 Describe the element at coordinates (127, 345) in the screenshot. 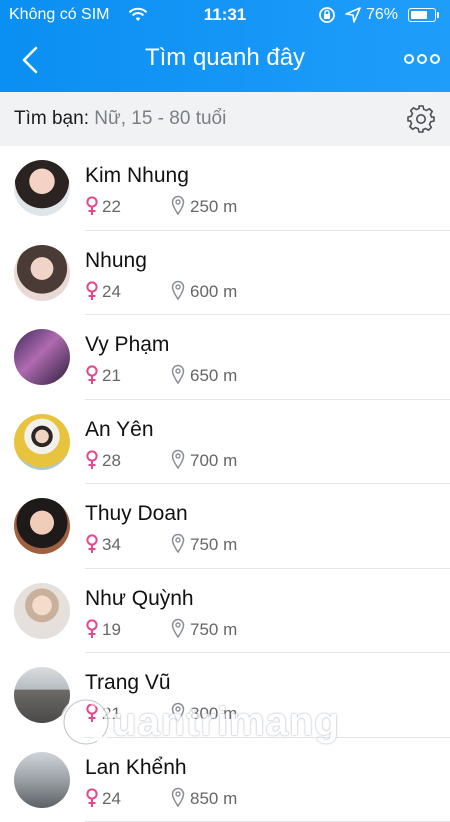

I see `person-name: Vy Phạm` at that location.